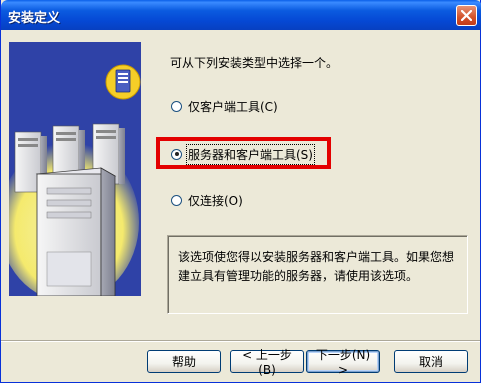  I want to click on option-client-tools: 仅客户端工具(C), so click(224, 106).